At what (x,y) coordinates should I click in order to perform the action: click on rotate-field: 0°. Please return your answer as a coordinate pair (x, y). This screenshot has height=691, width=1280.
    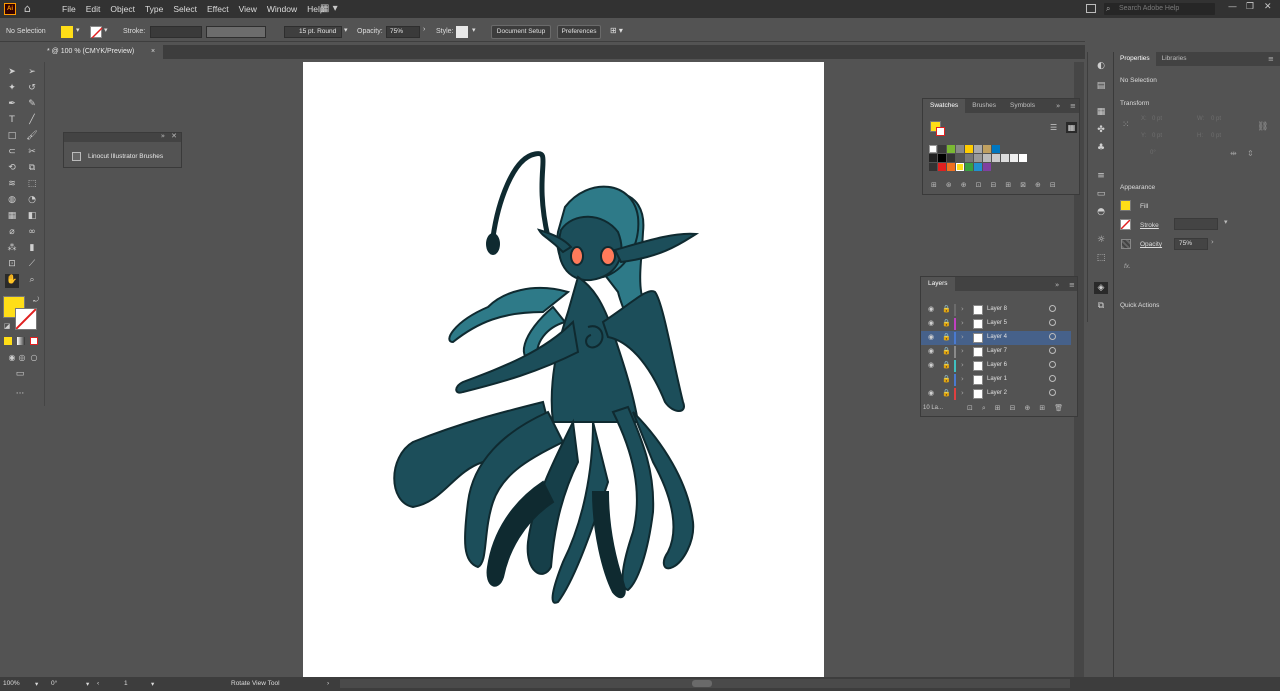
    Looking at the image, I should click on (1153, 153).